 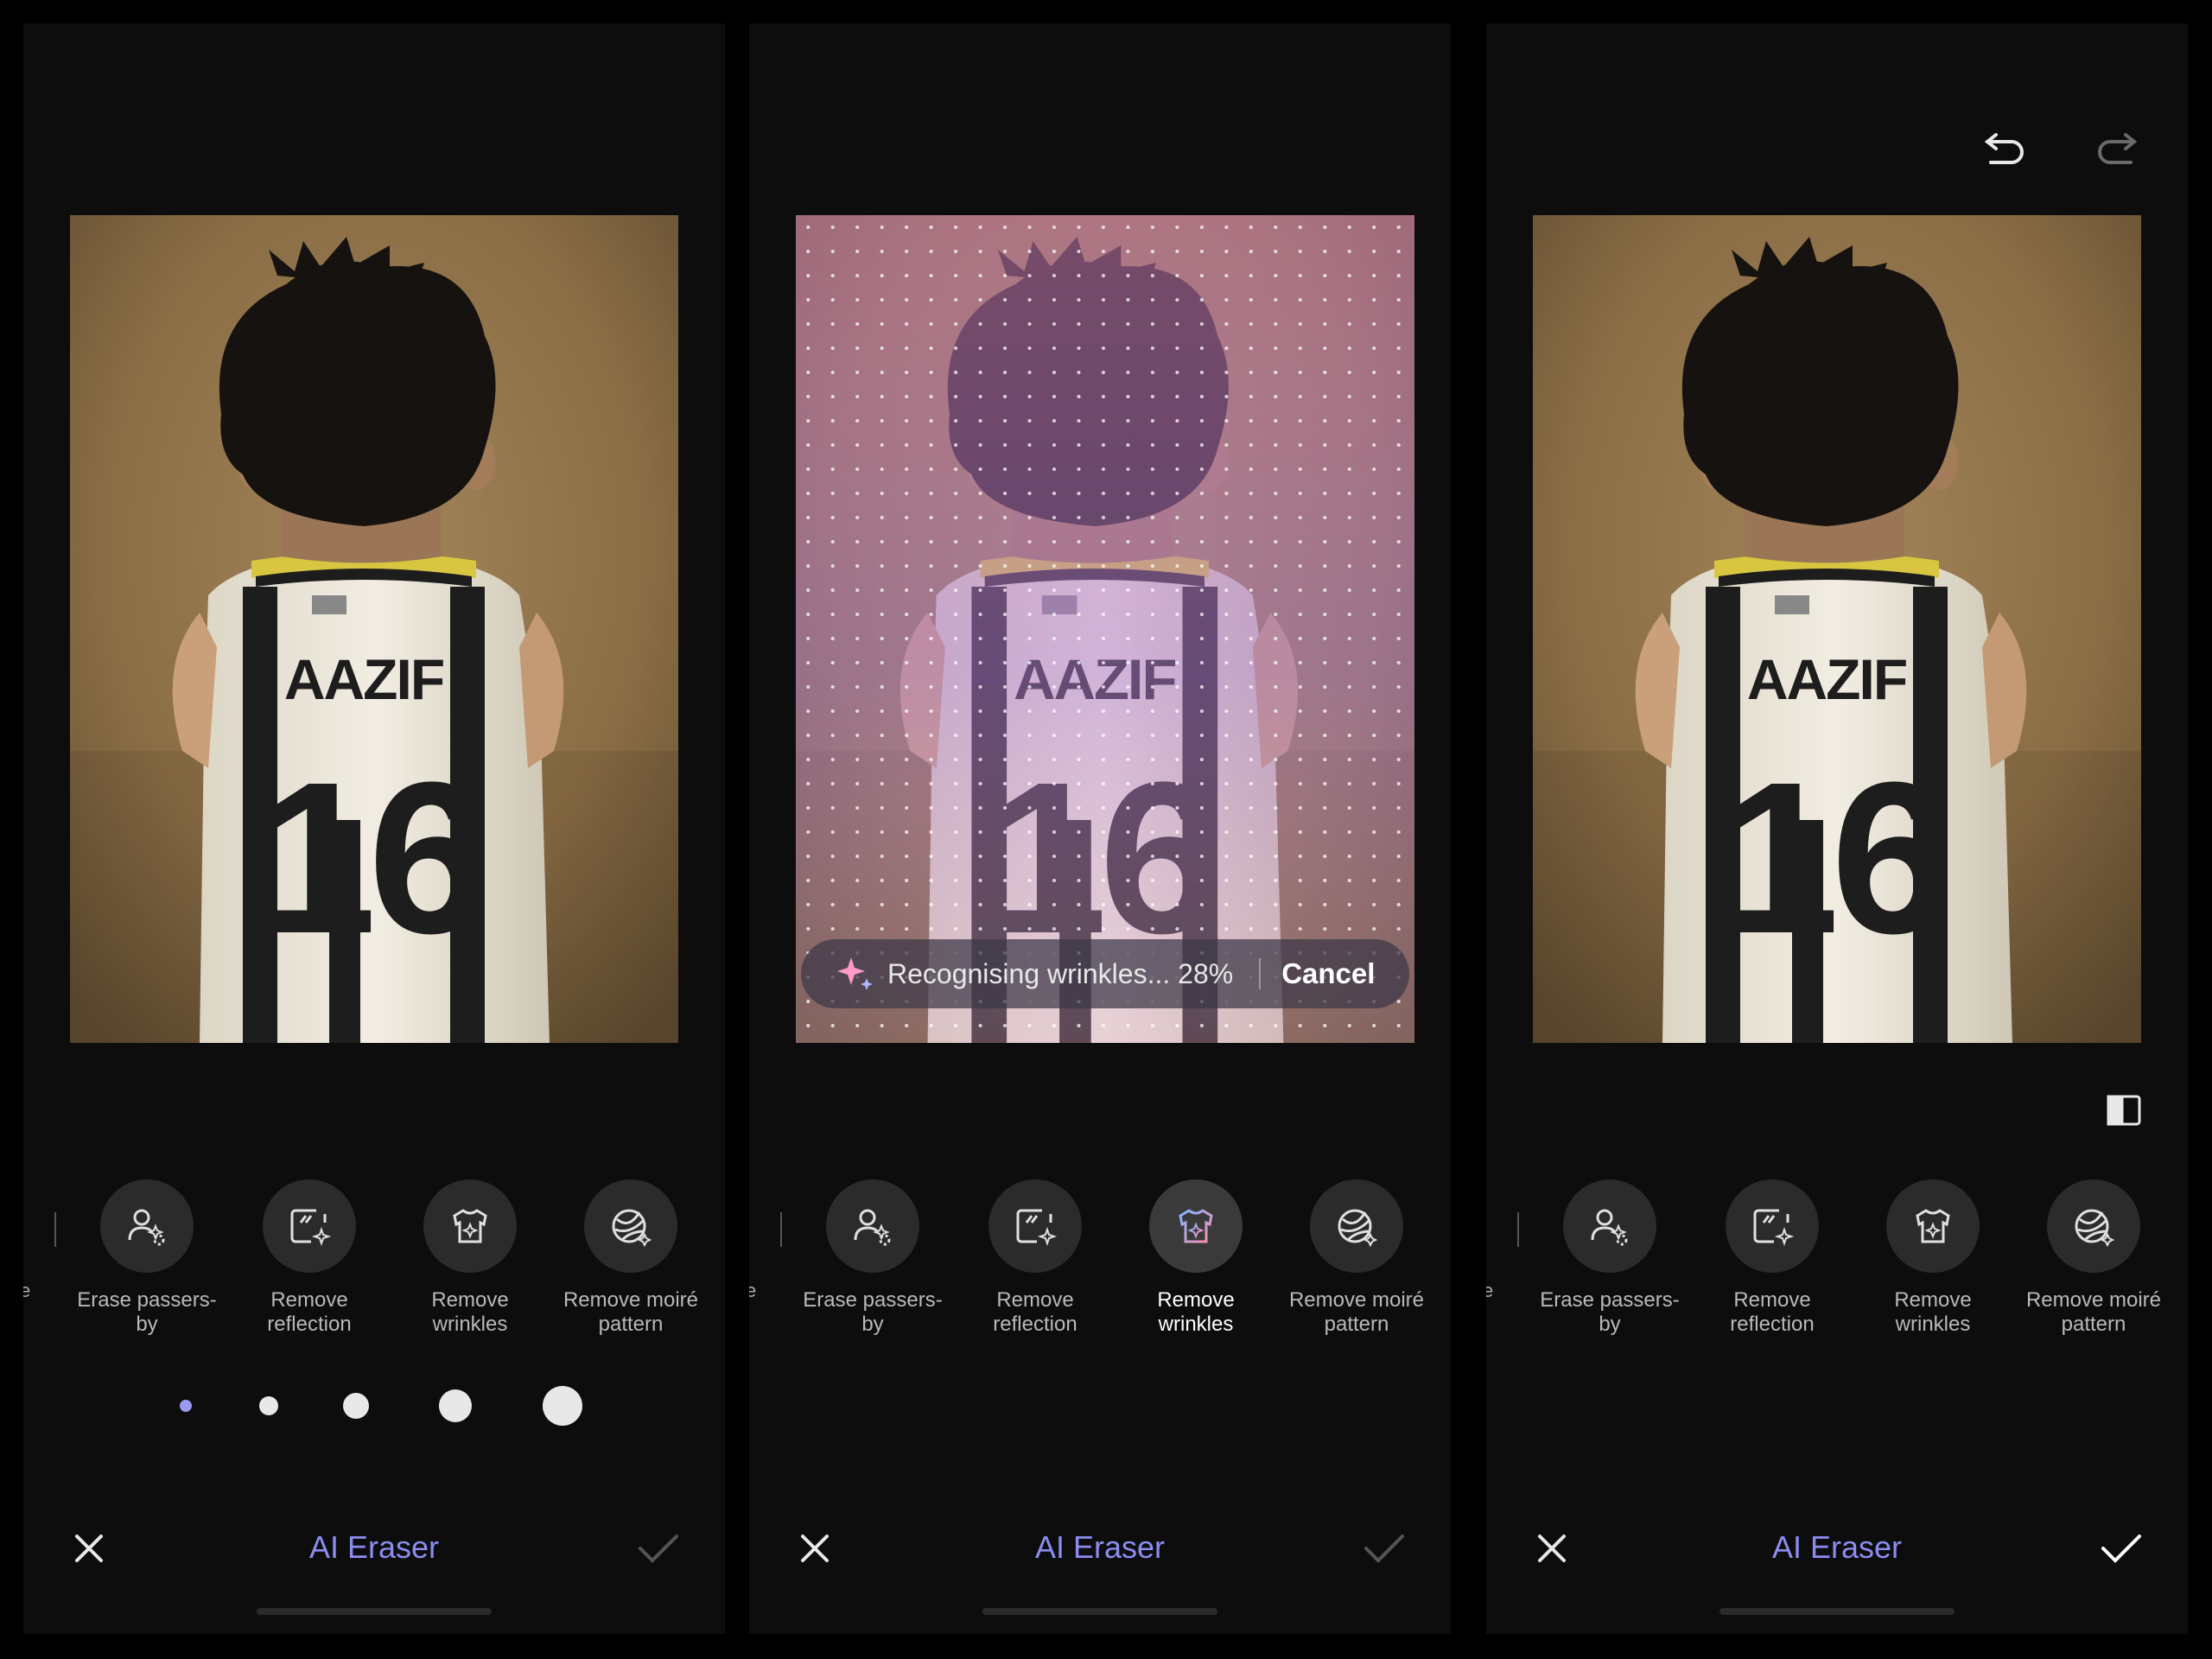 I want to click on undo-icon, so click(x=2004, y=148).